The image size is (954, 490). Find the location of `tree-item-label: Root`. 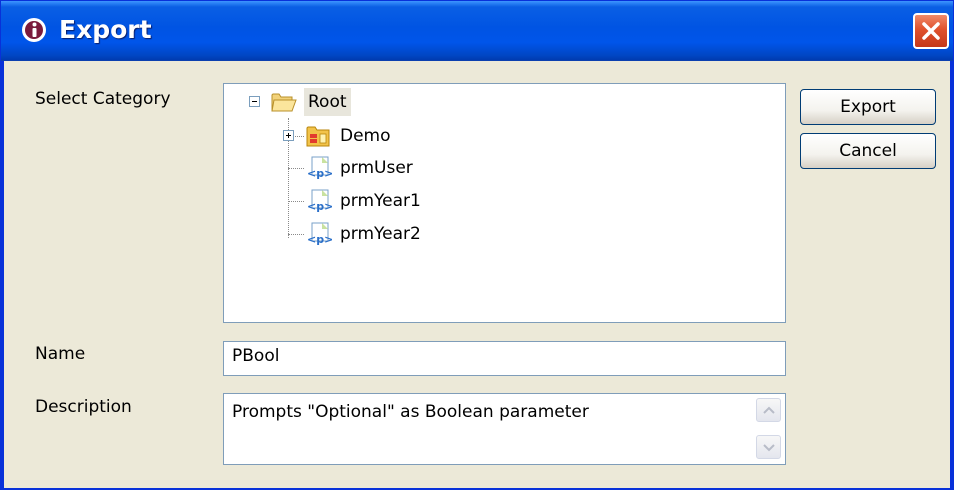

tree-item-label: Root is located at coordinates (327, 102).